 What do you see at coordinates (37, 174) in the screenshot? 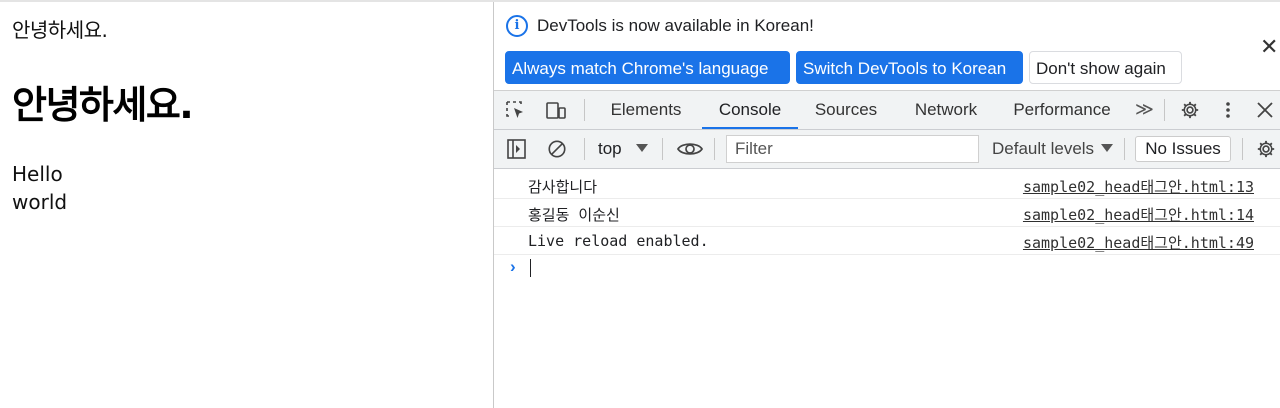
I see `page-line-hello: Hello` at bounding box center [37, 174].